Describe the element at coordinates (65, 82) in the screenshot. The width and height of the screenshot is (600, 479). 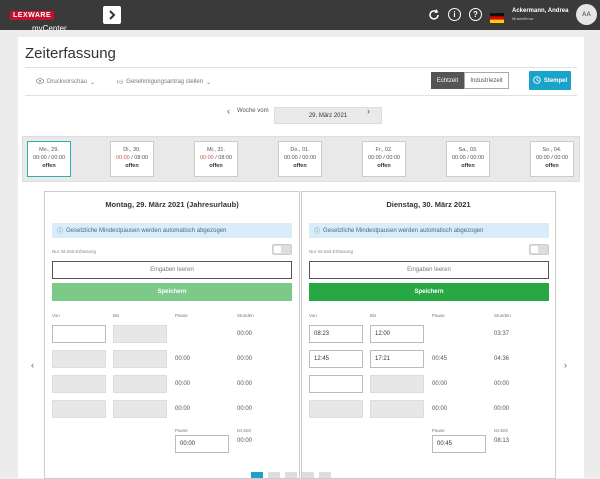
I see `print-preview-menu: Druckvorschau ⌄` at that location.